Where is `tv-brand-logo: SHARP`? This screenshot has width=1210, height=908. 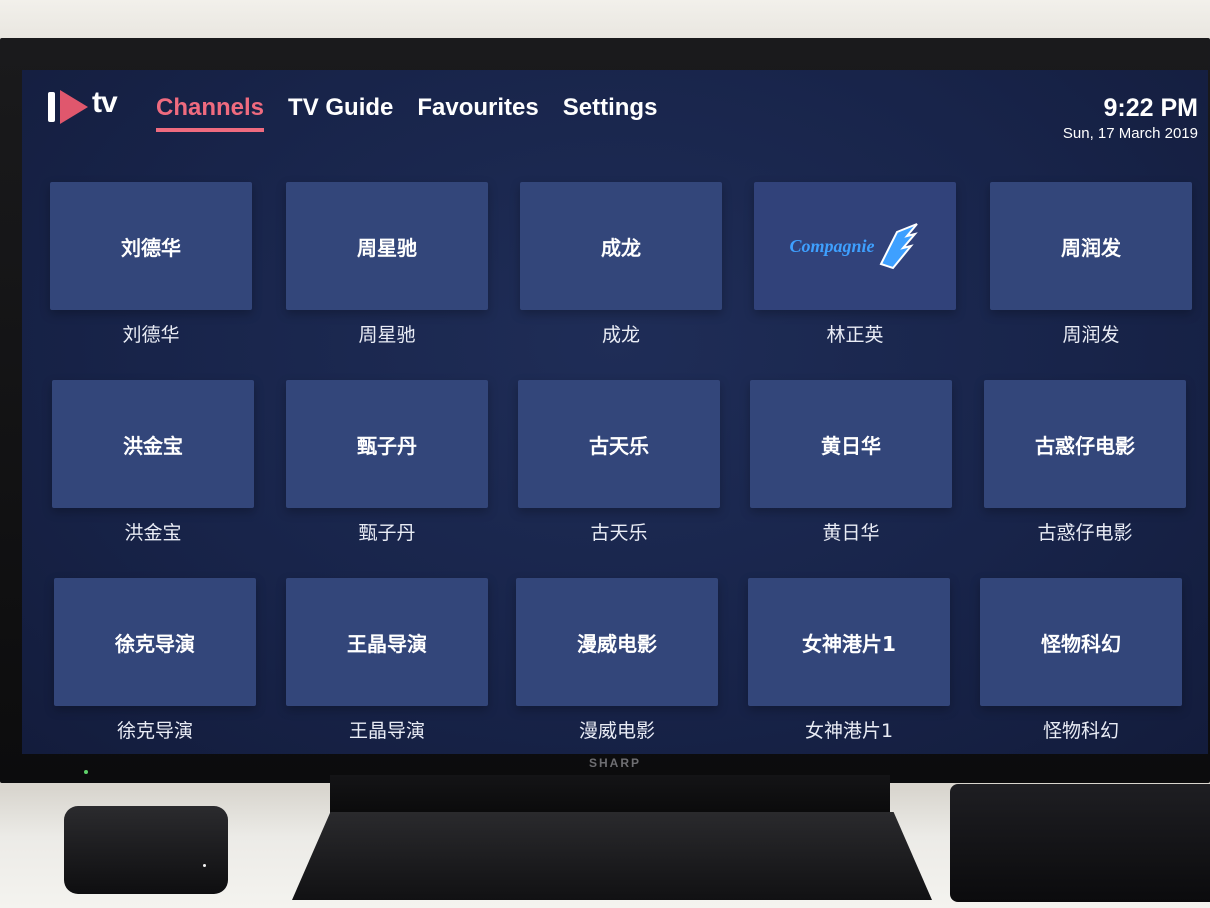
tv-brand-logo: SHARP is located at coordinates (614, 763).